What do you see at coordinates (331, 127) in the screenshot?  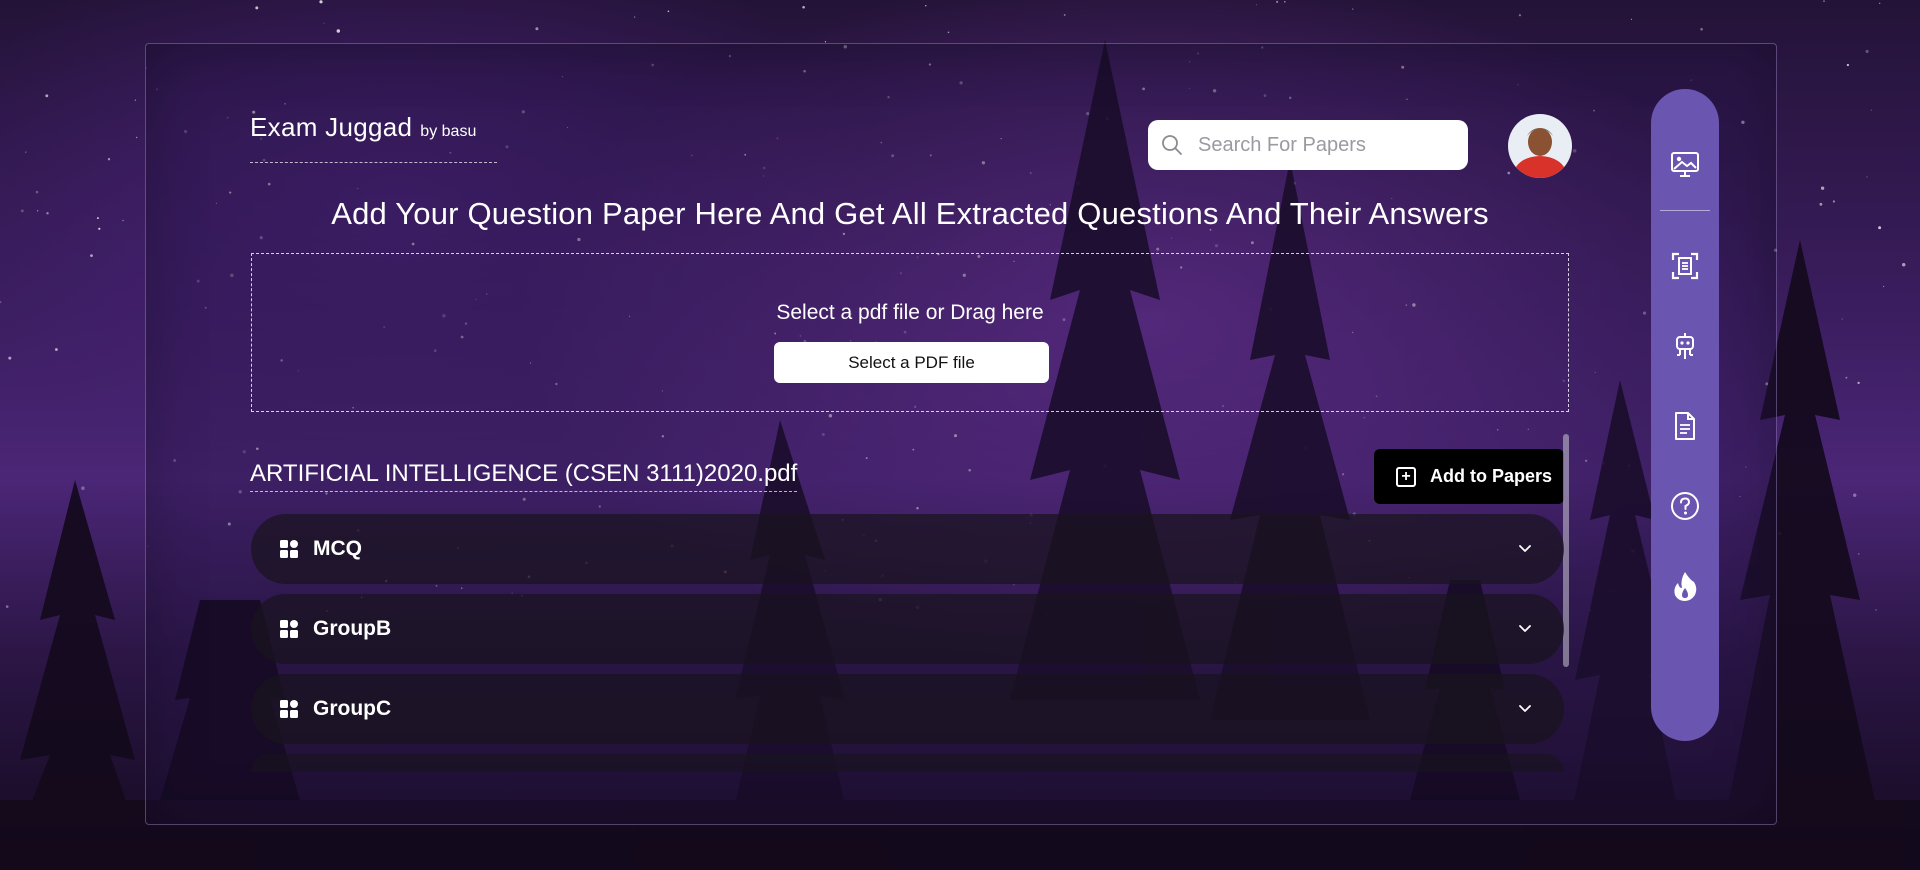 I see `brand-title: Exam Juggad` at bounding box center [331, 127].